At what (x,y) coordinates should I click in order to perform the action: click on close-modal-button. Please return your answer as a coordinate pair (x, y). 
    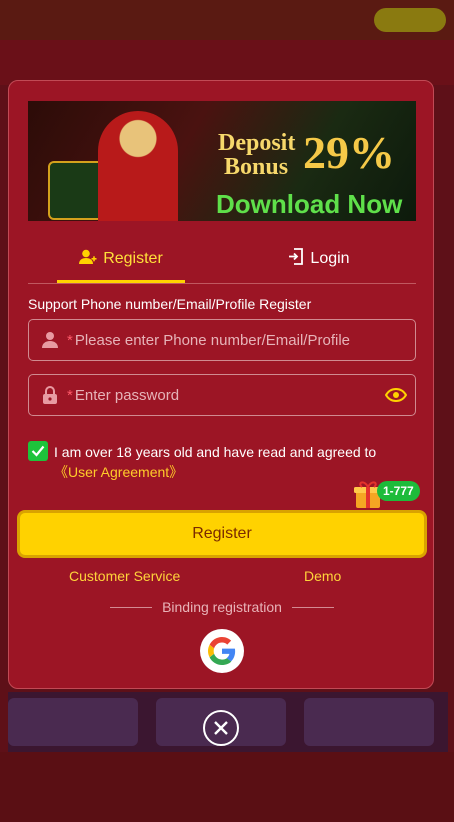
    Looking at the image, I should click on (221, 728).